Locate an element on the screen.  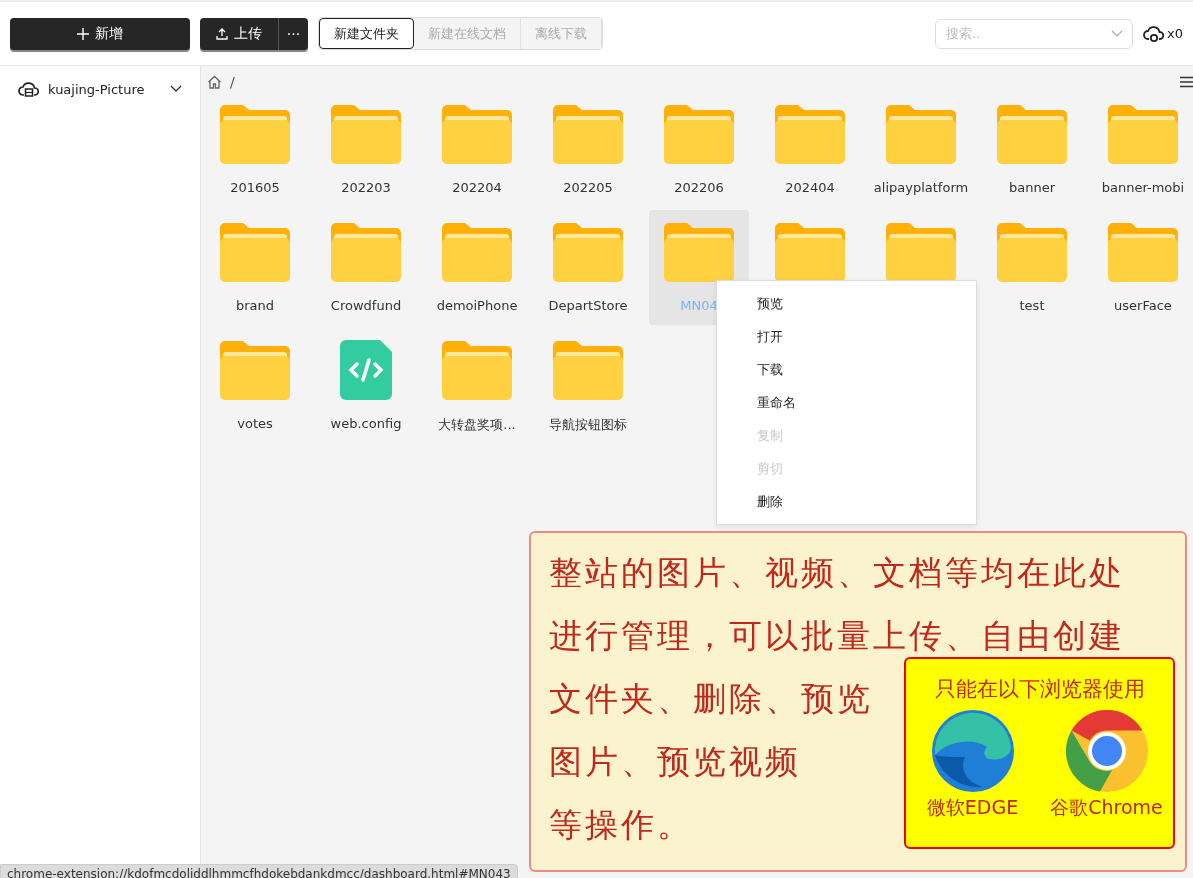
upload-button: 上传 is located at coordinates (239, 33).